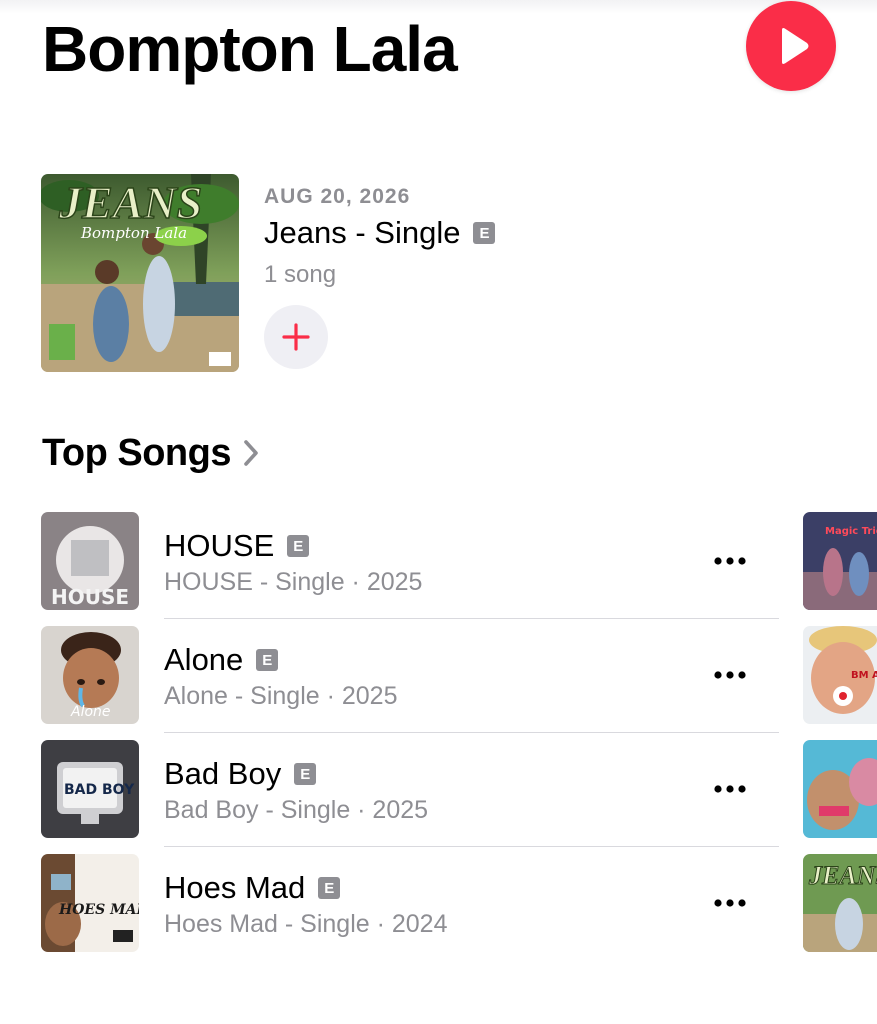  What do you see at coordinates (842, 875) in the screenshot?
I see `svg-text: JEANS` at bounding box center [842, 875].